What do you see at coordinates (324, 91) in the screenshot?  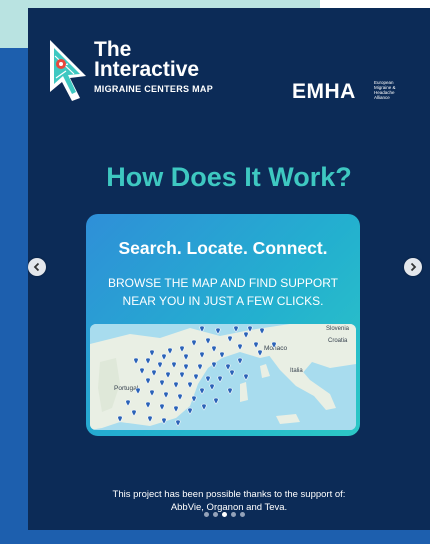 I see `emha-logo: EMHA` at bounding box center [324, 91].